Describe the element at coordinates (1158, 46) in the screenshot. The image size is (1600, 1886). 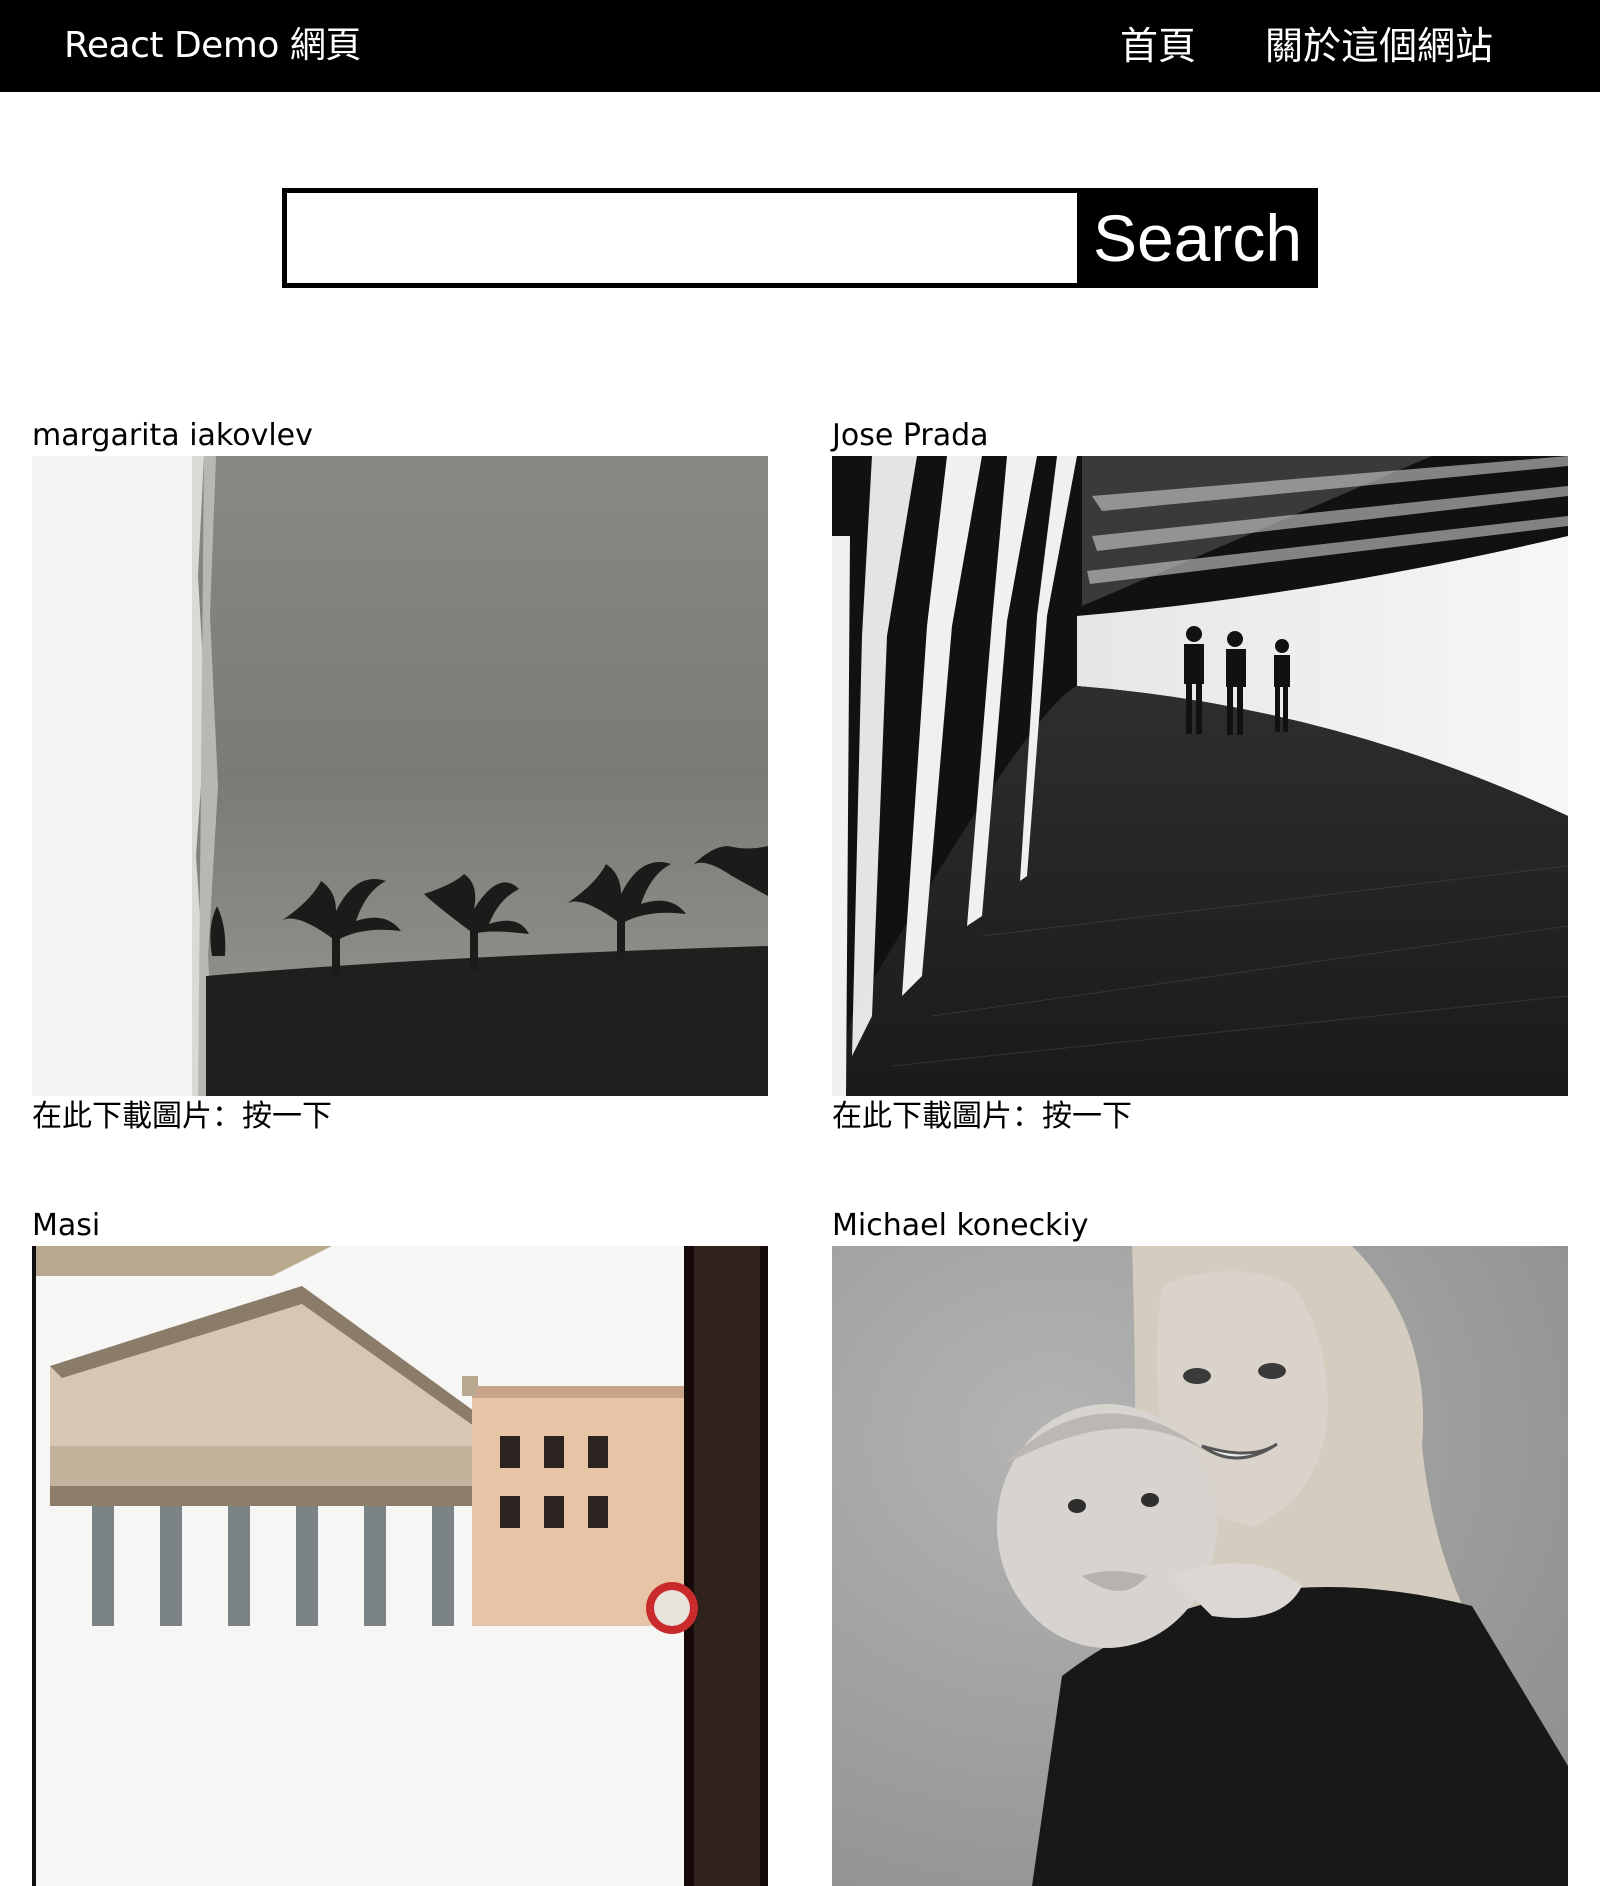
I see `nav-link-home: 首頁` at that location.